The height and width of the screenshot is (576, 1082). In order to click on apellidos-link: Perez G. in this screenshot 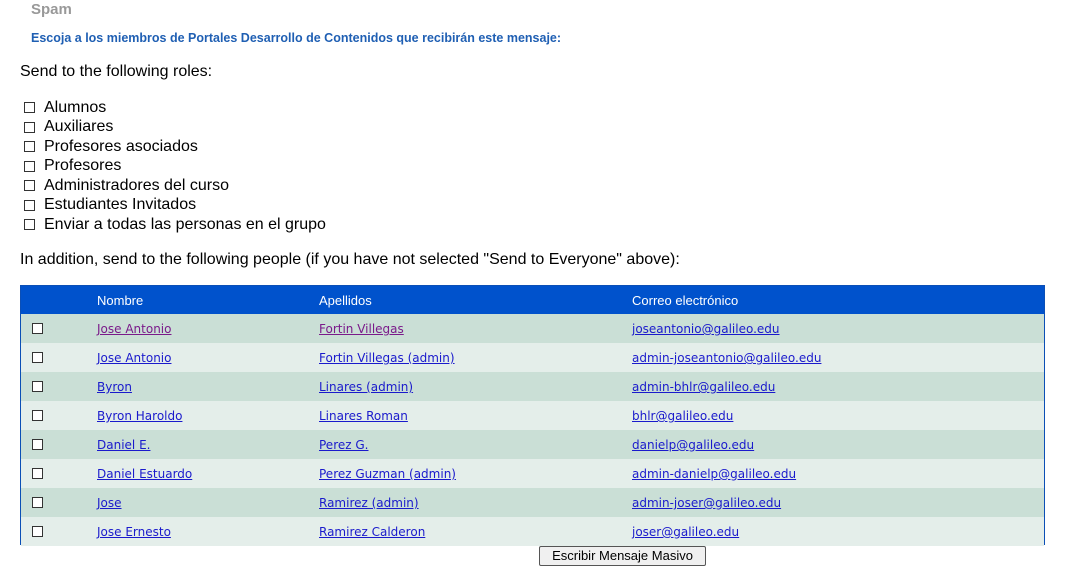, I will do `click(343, 445)`.